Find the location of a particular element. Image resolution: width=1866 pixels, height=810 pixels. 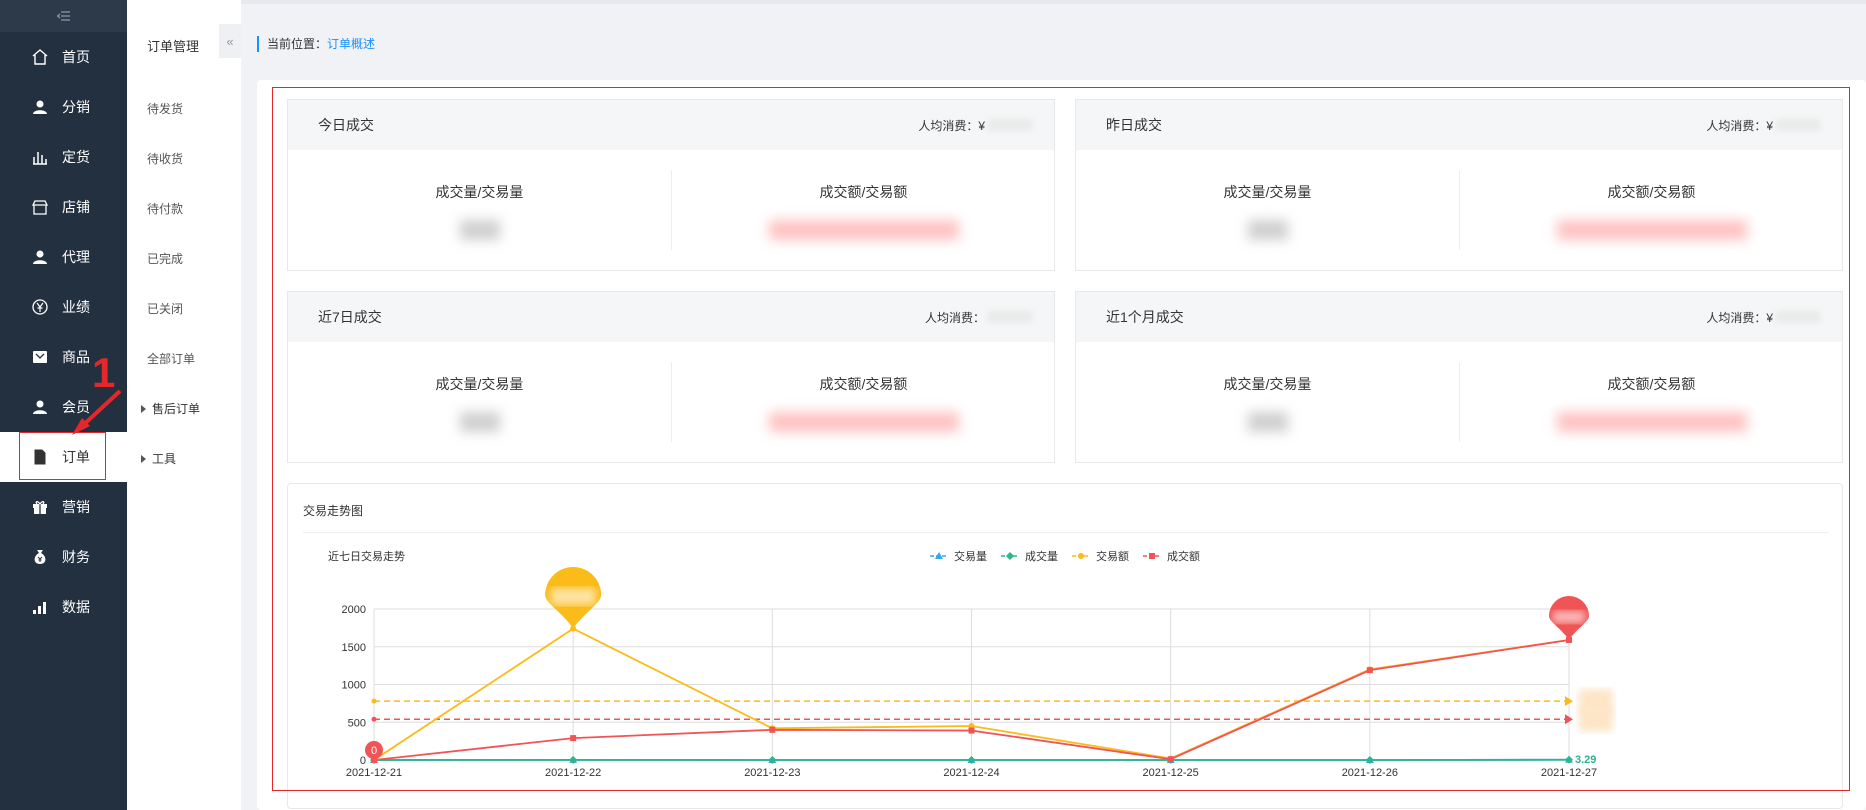

submenu-group-label: 工具 is located at coordinates (164, 459).